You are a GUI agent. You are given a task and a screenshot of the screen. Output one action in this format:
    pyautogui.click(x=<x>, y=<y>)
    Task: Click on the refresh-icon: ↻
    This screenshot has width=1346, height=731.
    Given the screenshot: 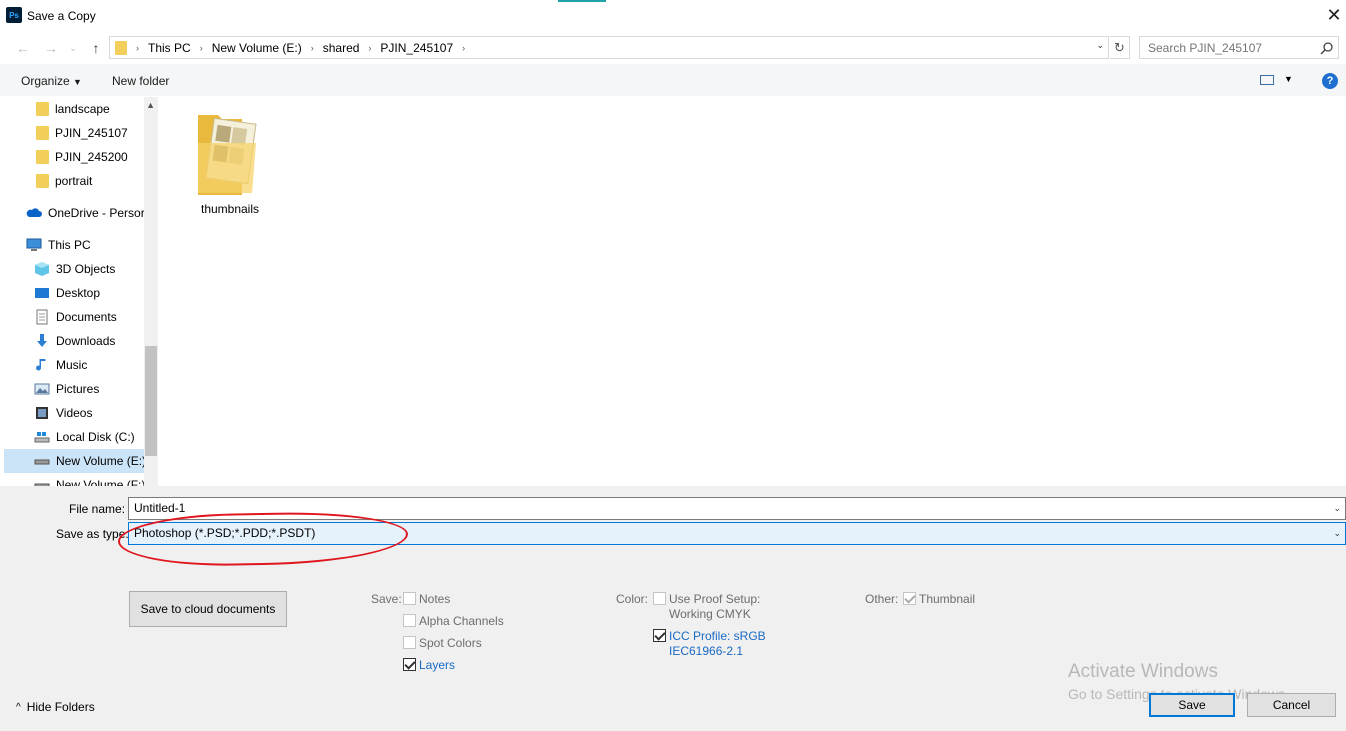 What is the action you would take?
    pyautogui.click(x=1120, y=47)
    